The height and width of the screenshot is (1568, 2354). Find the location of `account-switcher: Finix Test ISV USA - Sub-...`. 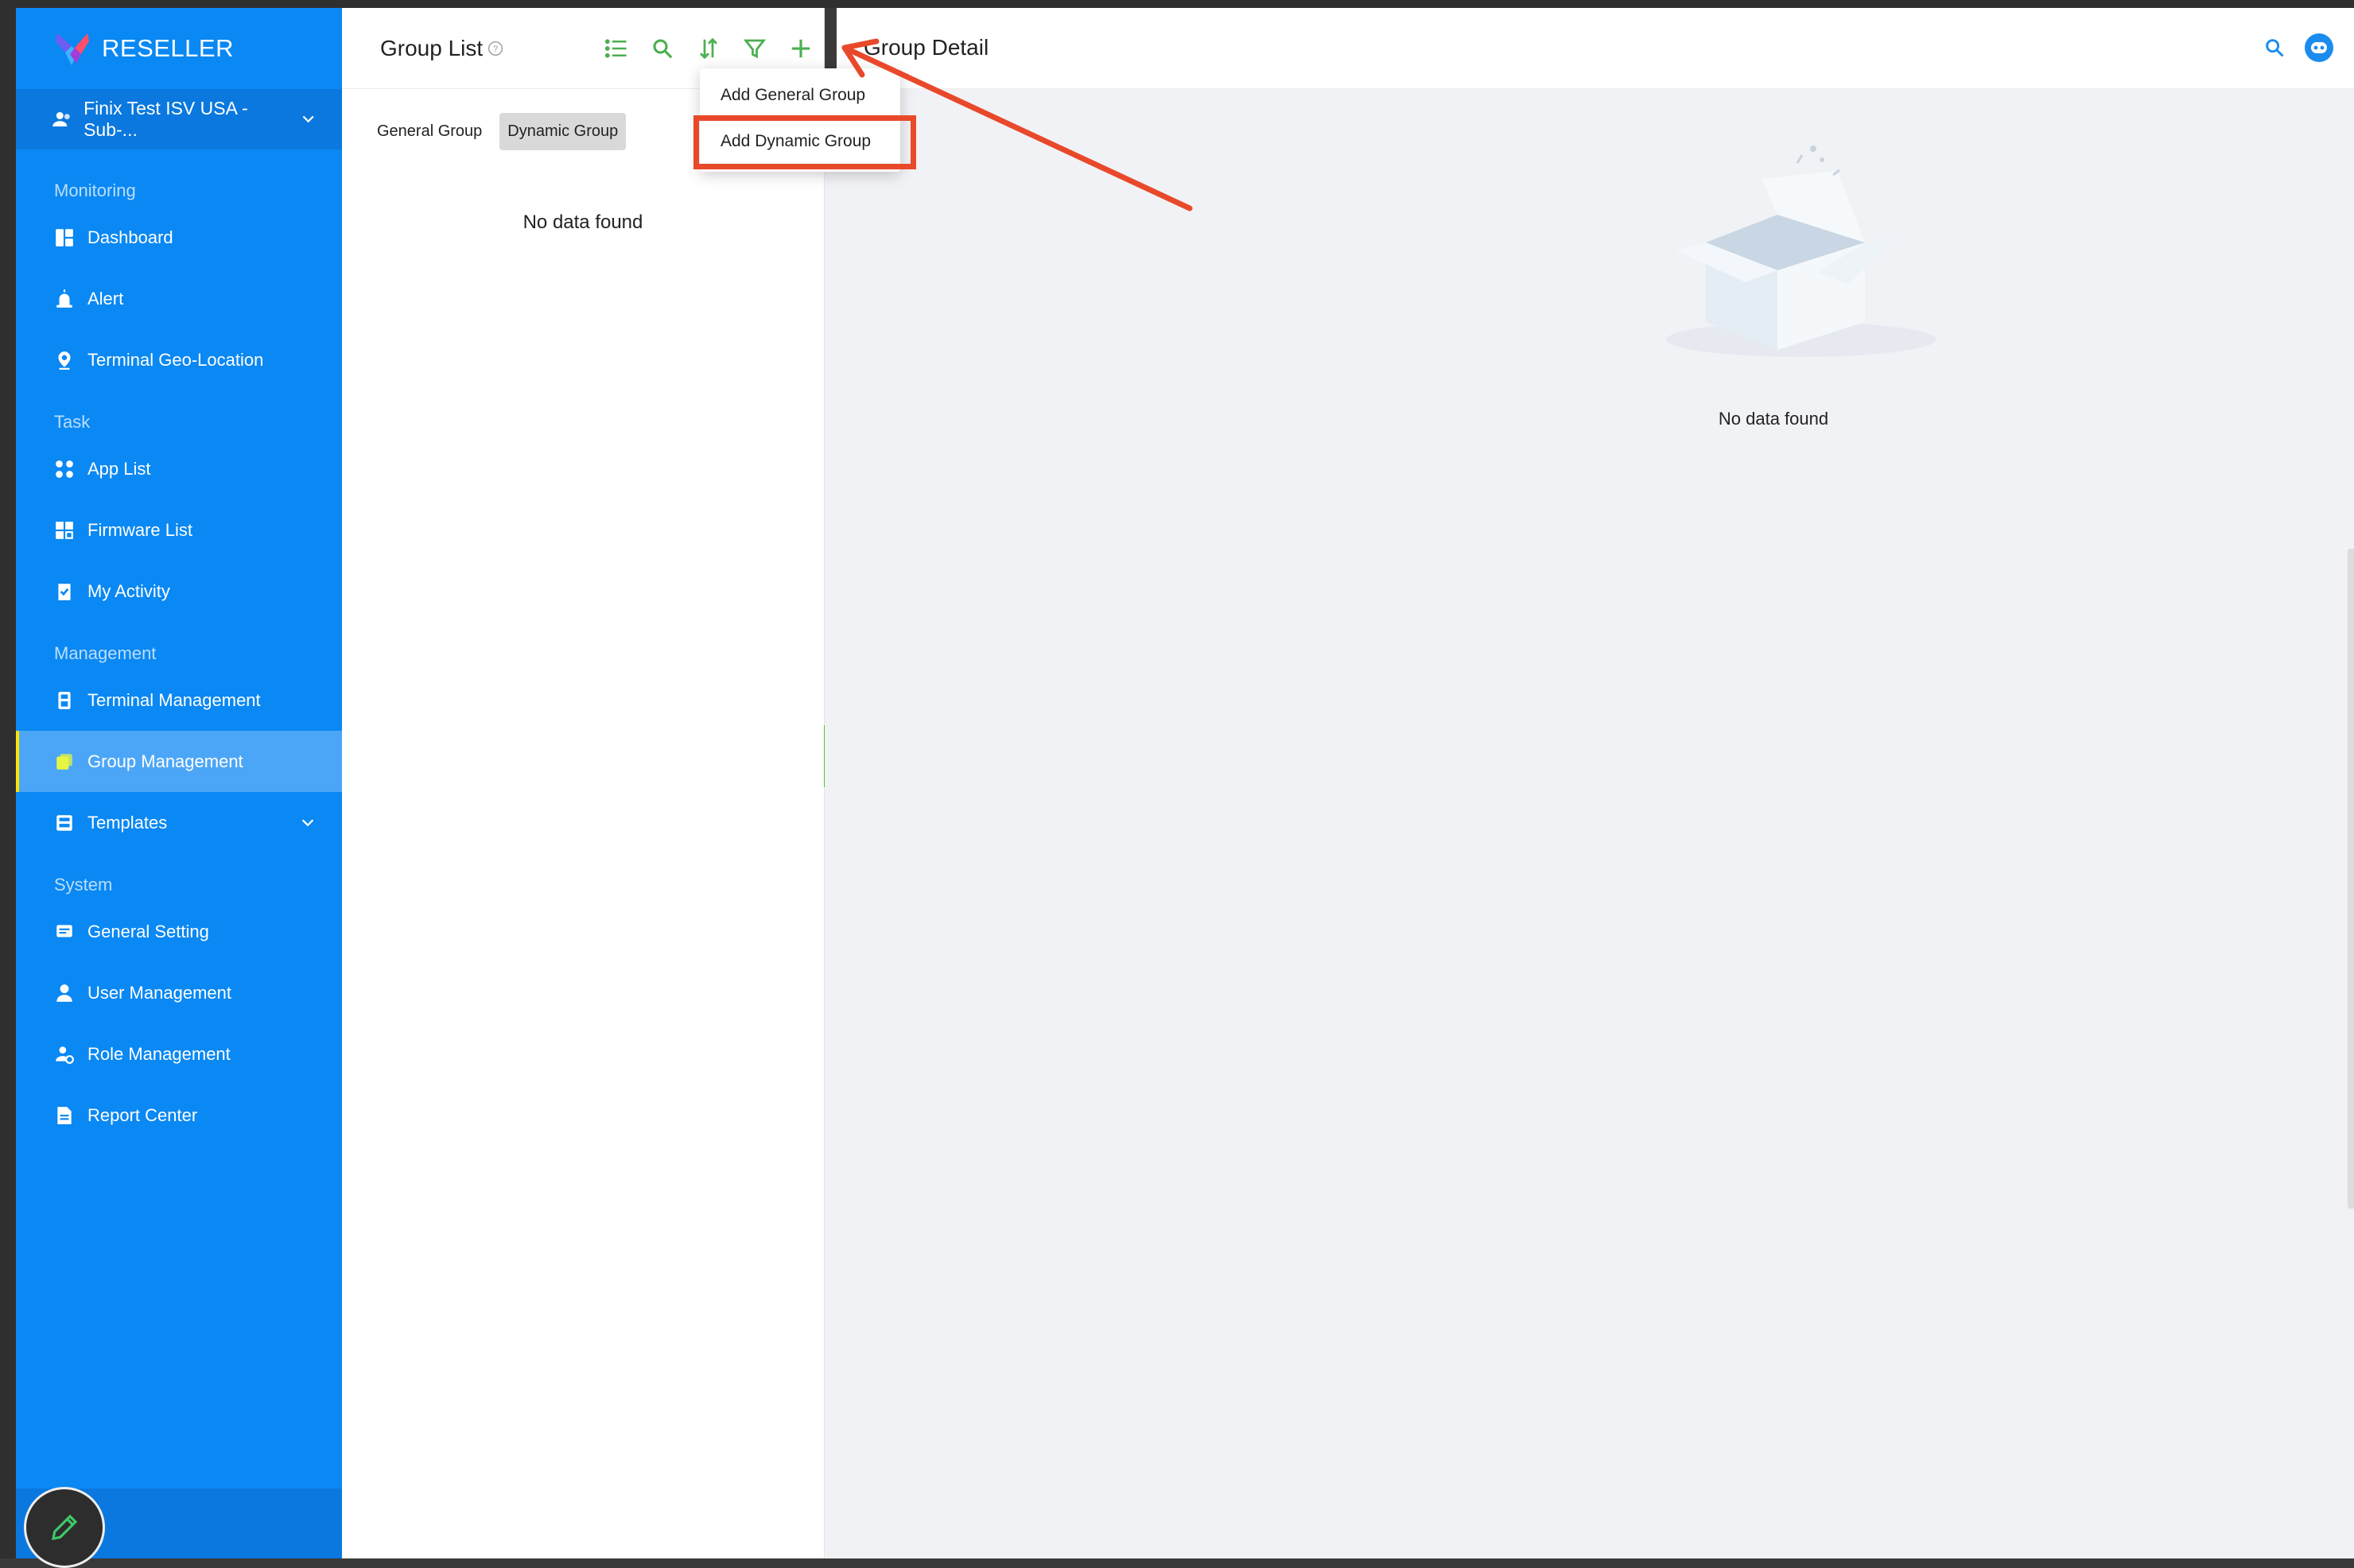

account-switcher: Finix Test ISV USA - Sub-... is located at coordinates (179, 119).